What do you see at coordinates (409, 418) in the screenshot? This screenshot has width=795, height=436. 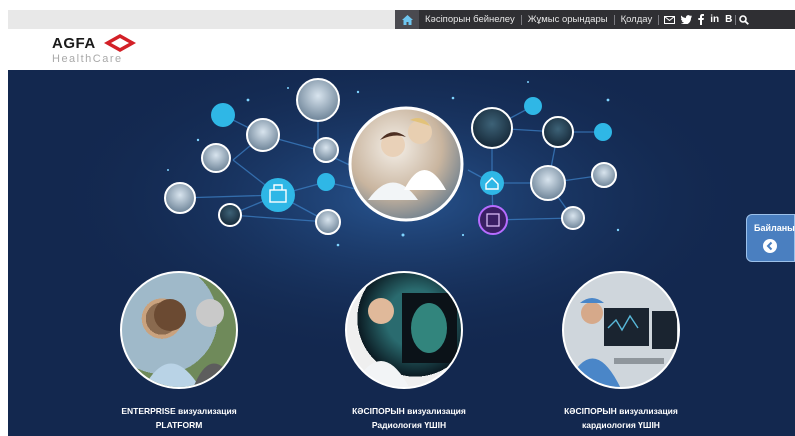 I see `radiology-caption: КӘСІПОРЫН визуализация Радиология ҮШІН` at bounding box center [409, 418].